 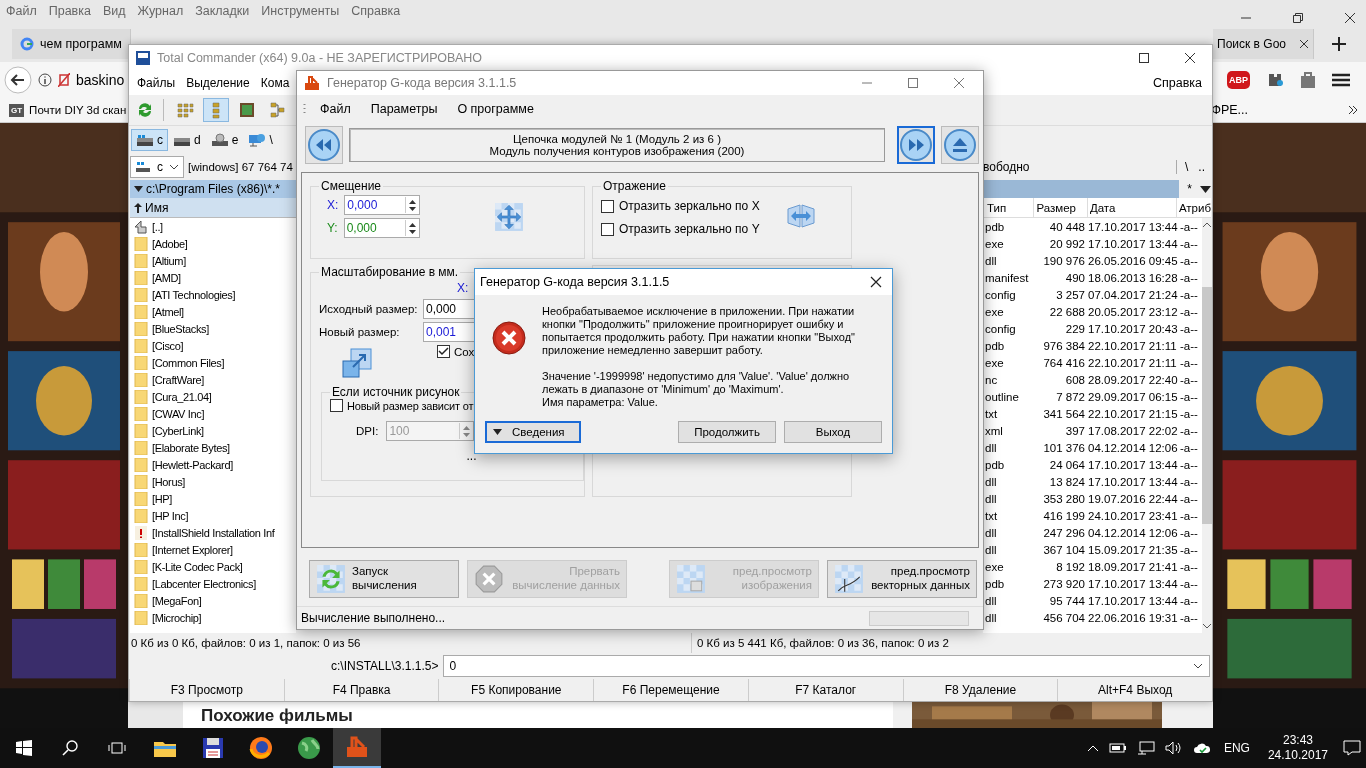 I want to click on file-name: [Internet Explorer], so click(x=192, y=549).